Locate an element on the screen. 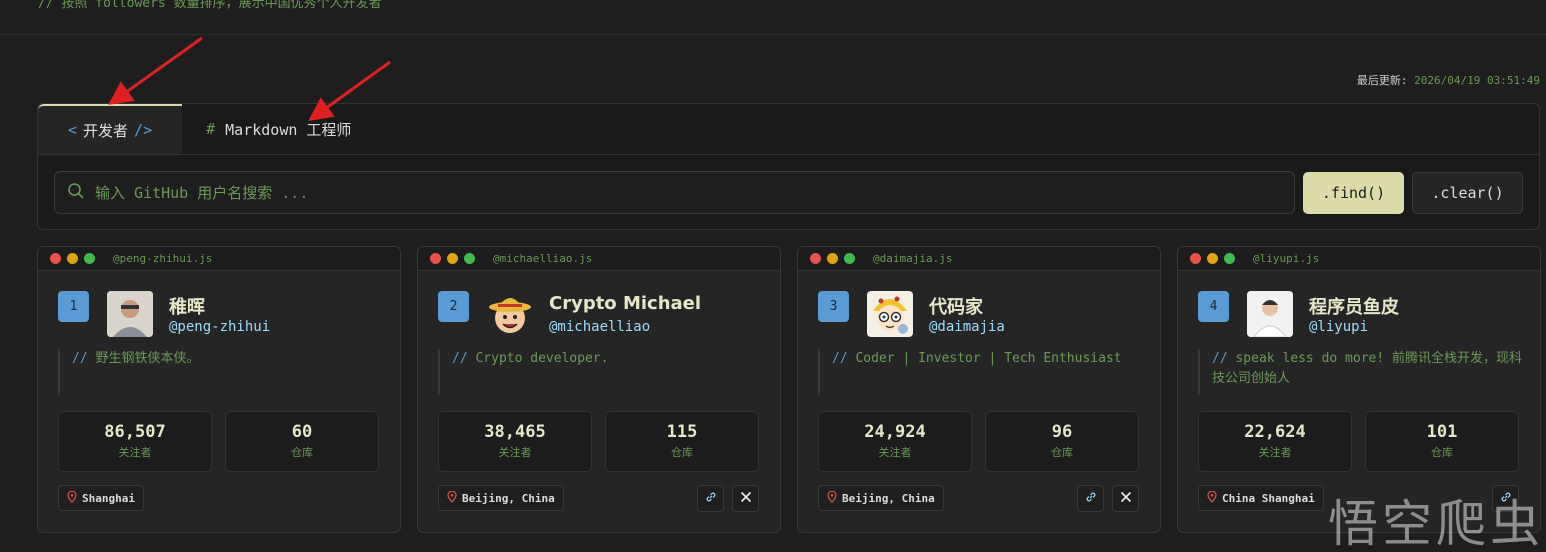  last-updated-label: 最后更新: is located at coordinates (1382, 80).